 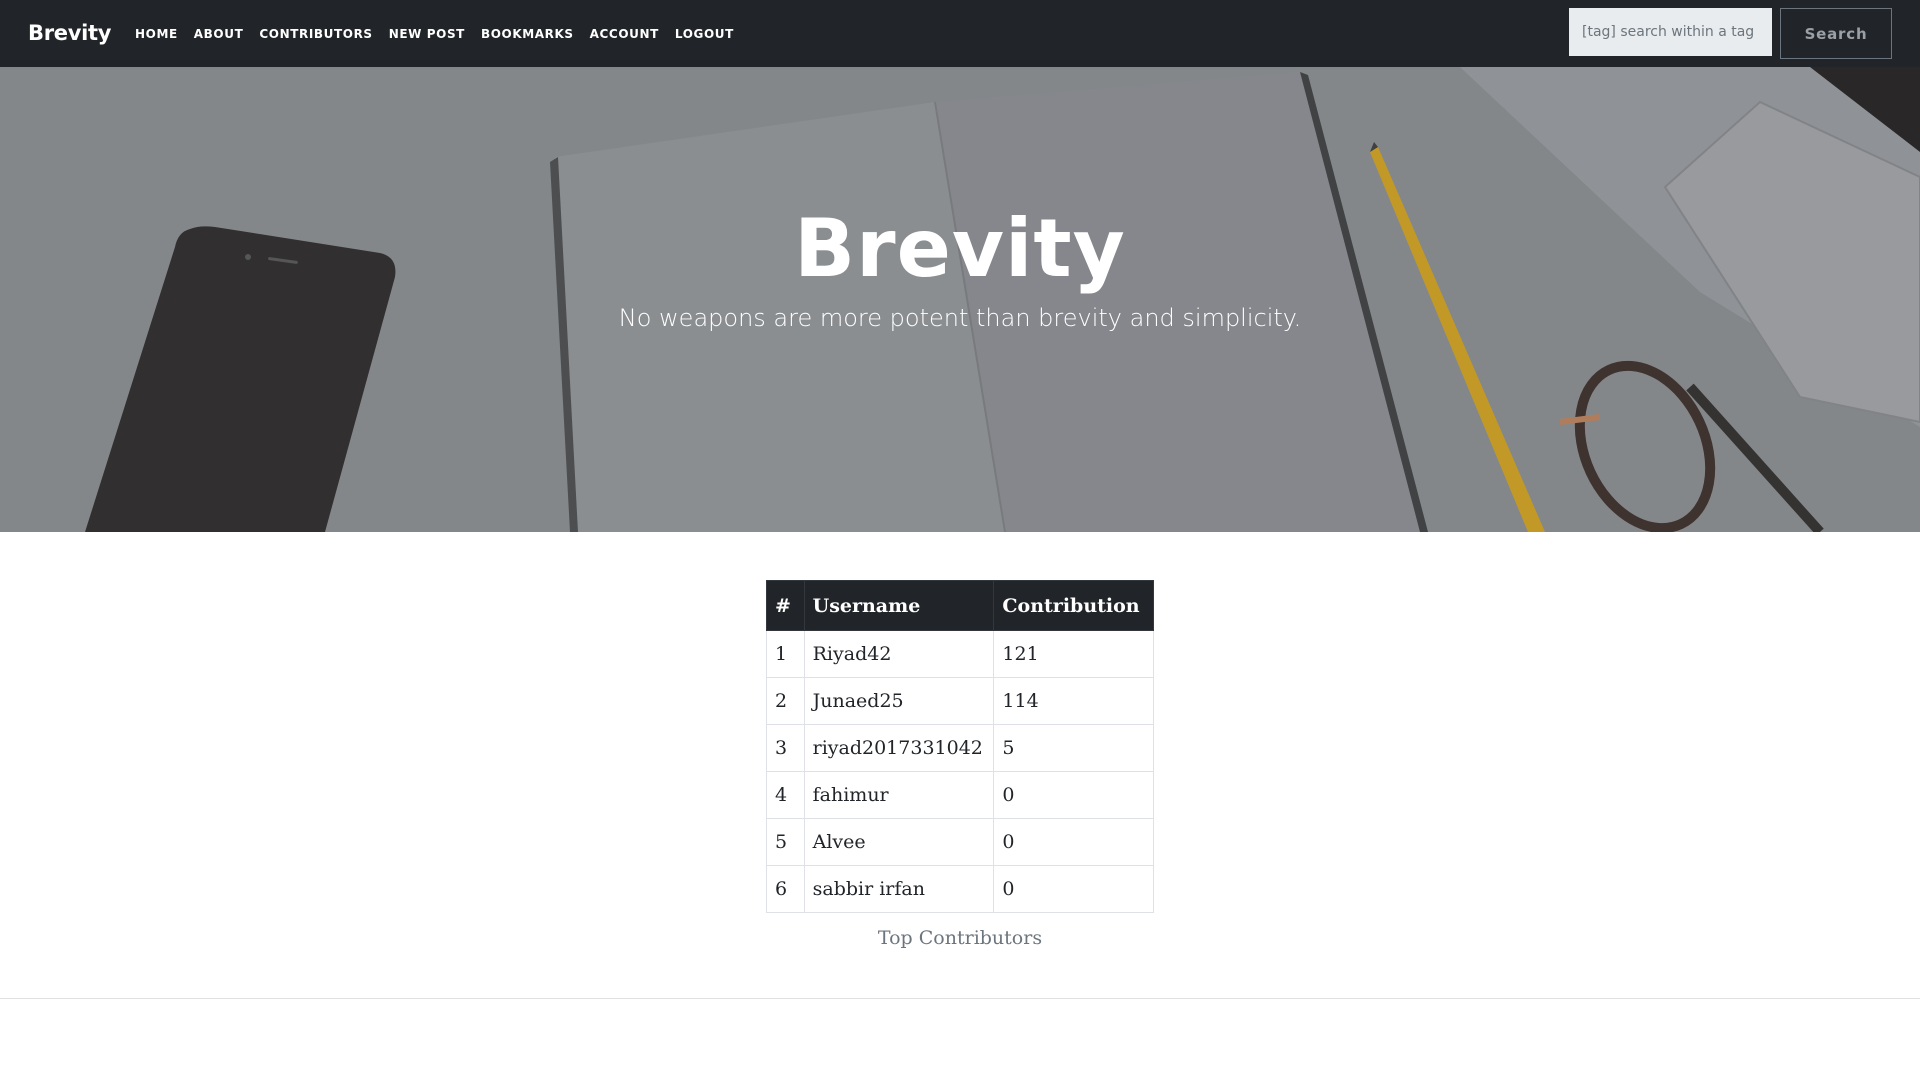 I want to click on nav-link-bookmarks: Bookmarks, so click(x=527, y=34).